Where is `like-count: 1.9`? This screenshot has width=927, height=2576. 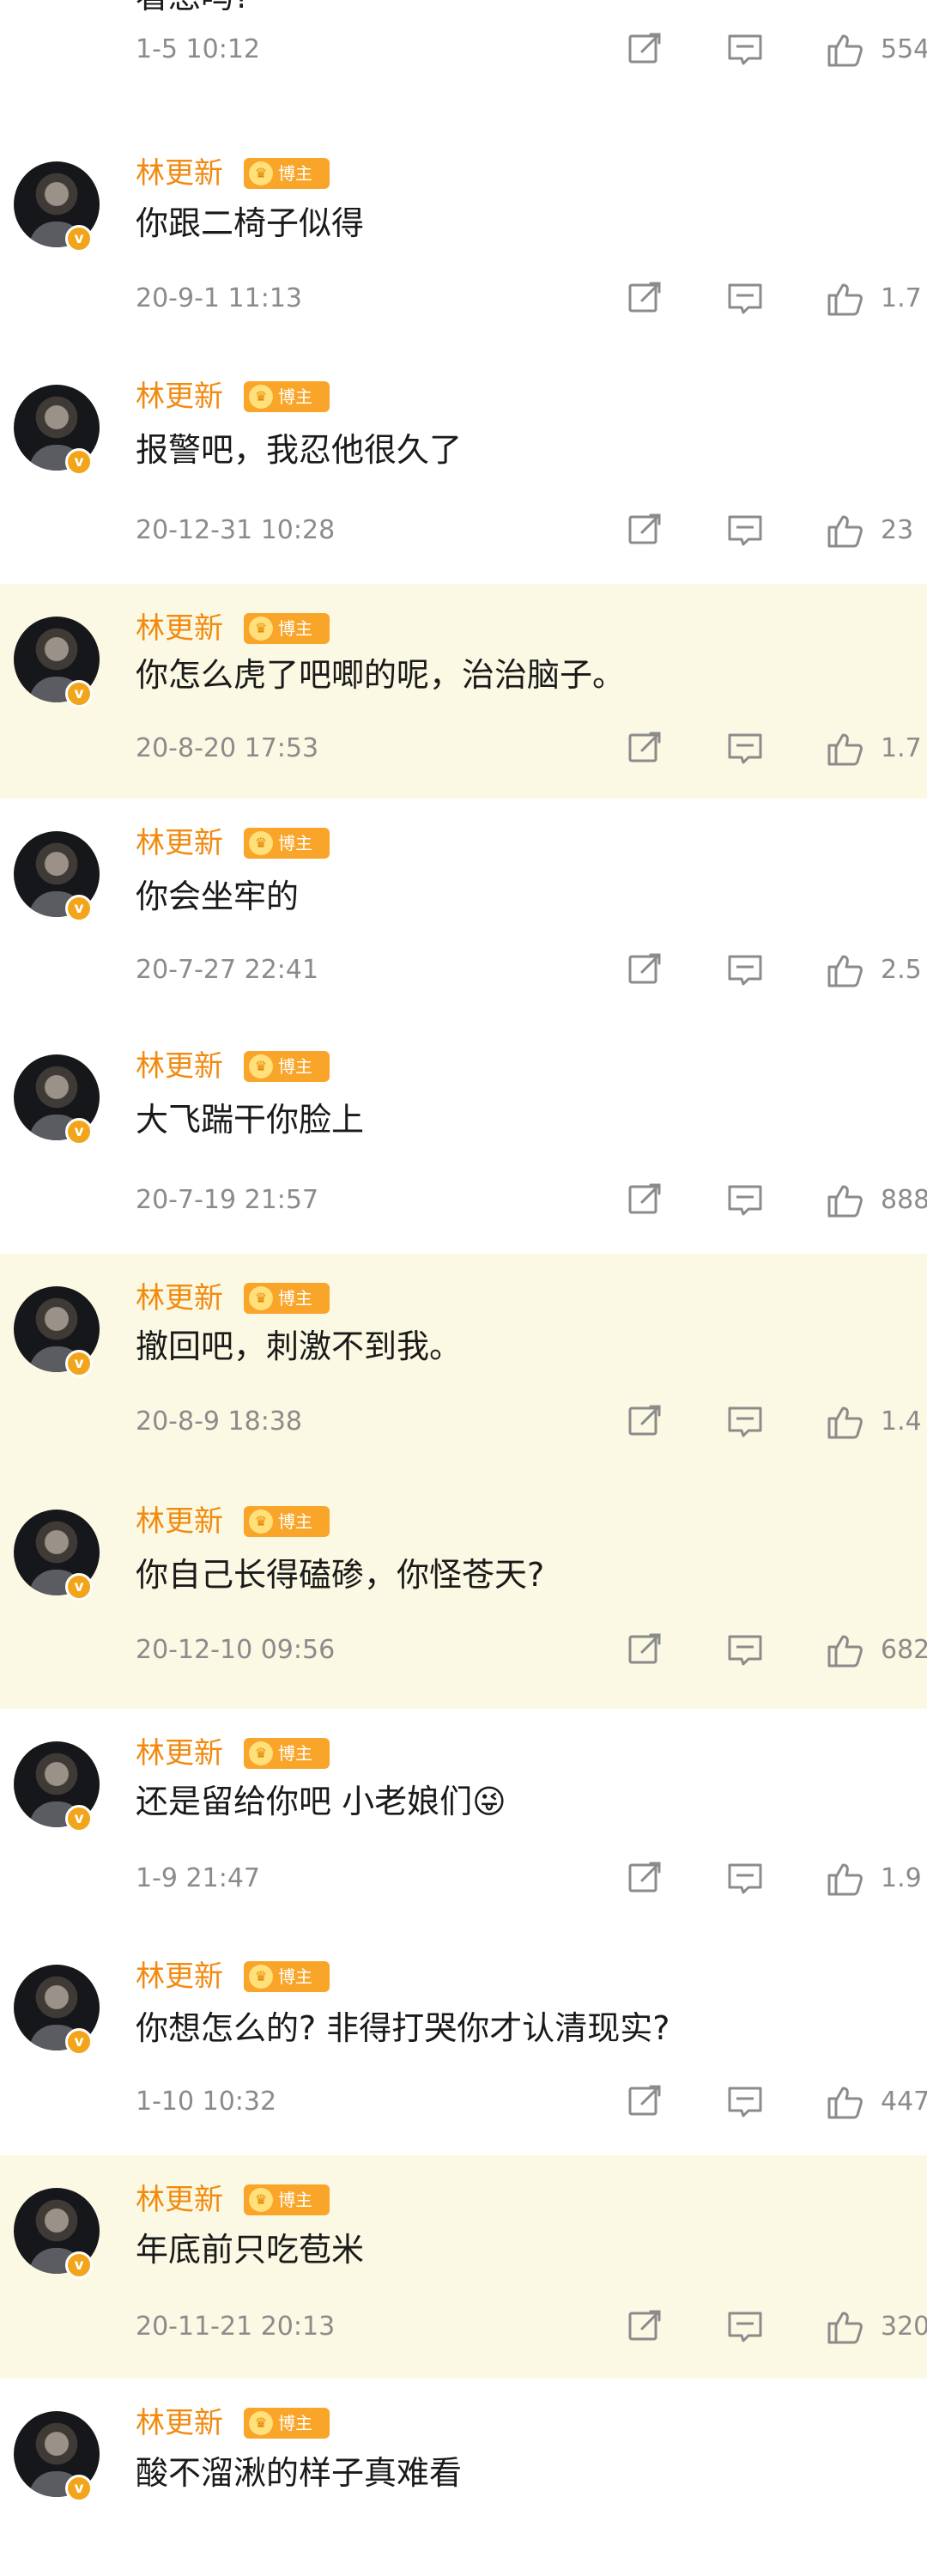 like-count: 1.9 is located at coordinates (901, 1878).